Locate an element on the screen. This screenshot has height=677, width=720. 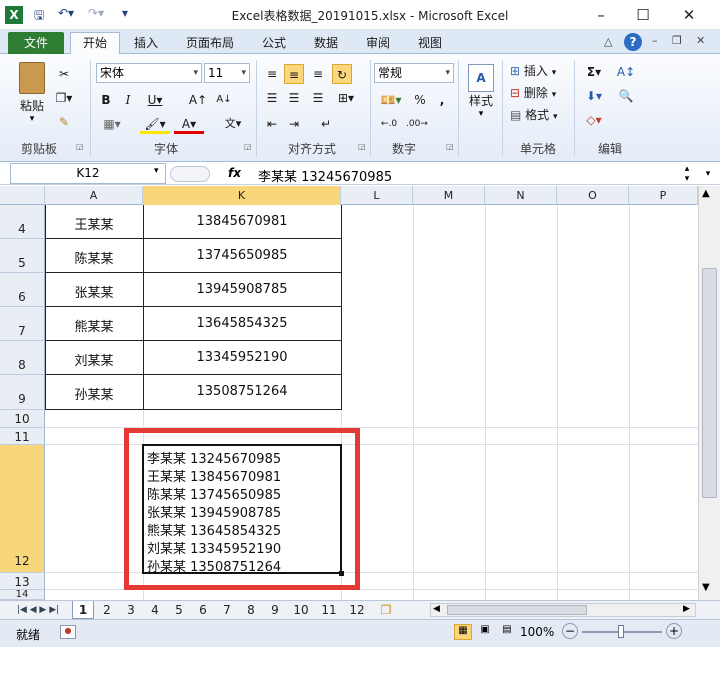
phonetic-icon: 文▾ is located at coordinates (233, 124).